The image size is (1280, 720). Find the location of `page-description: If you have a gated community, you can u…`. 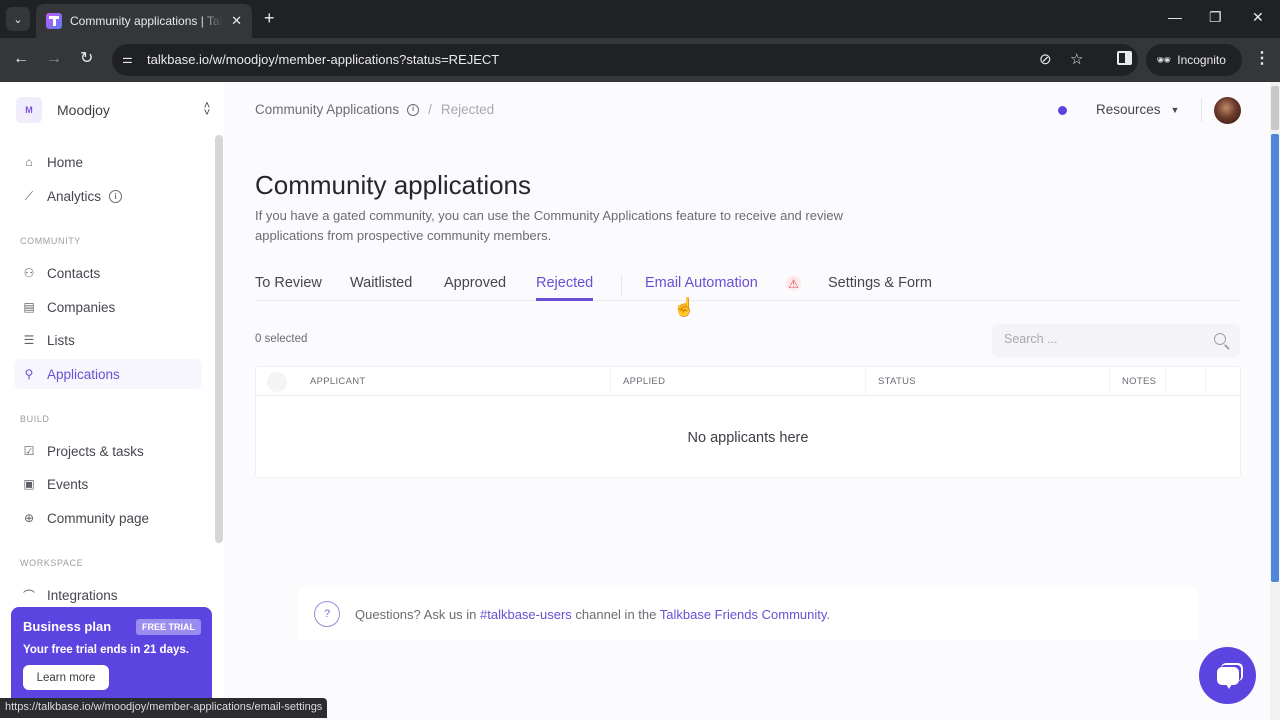

page-description: If you have a gated community, you can u… is located at coordinates (549, 225).